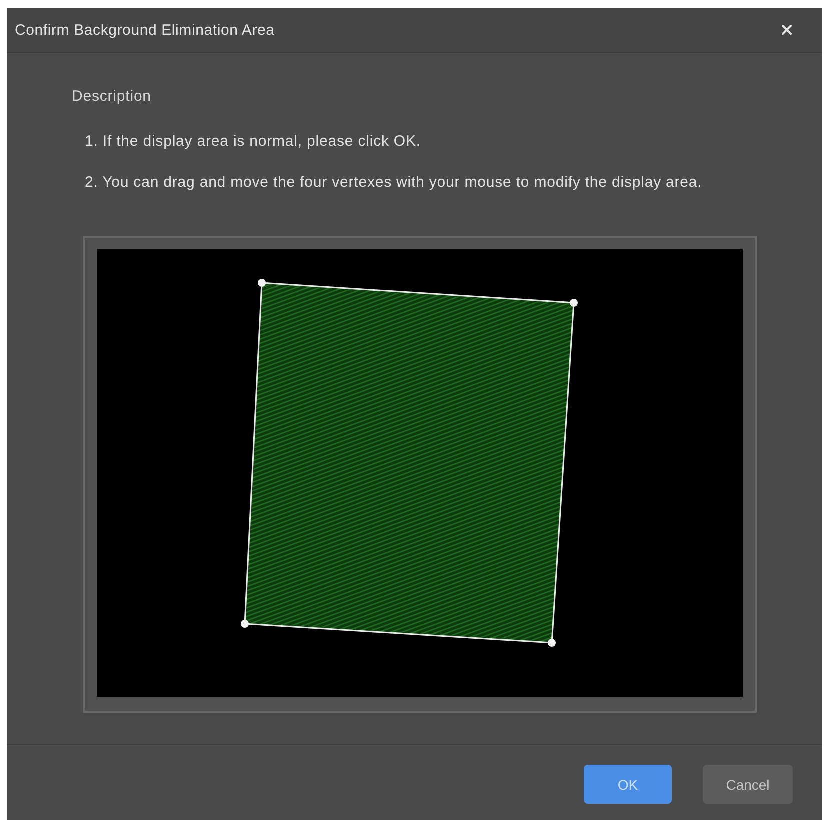 This screenshot has height=820, width=829. Describe the element at coordinates (145, 30) in the screenshot. I see `dialog-title: Confirm Background Elimination Area` at that location.